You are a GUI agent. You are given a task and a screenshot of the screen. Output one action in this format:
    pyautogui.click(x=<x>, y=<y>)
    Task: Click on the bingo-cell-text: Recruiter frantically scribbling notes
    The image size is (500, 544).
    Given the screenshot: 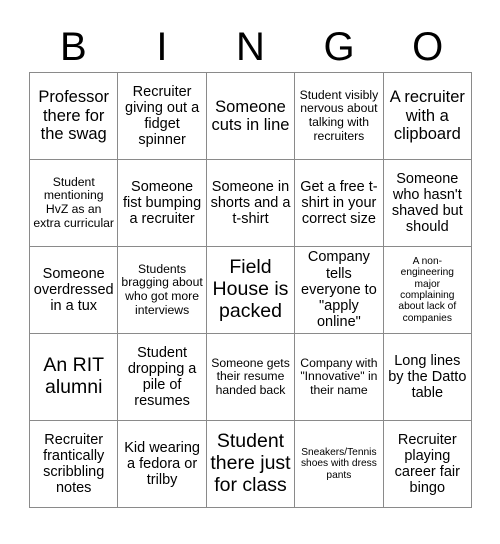 What is the action you would take?
    pyautogui.click(x=74, y=464)
    